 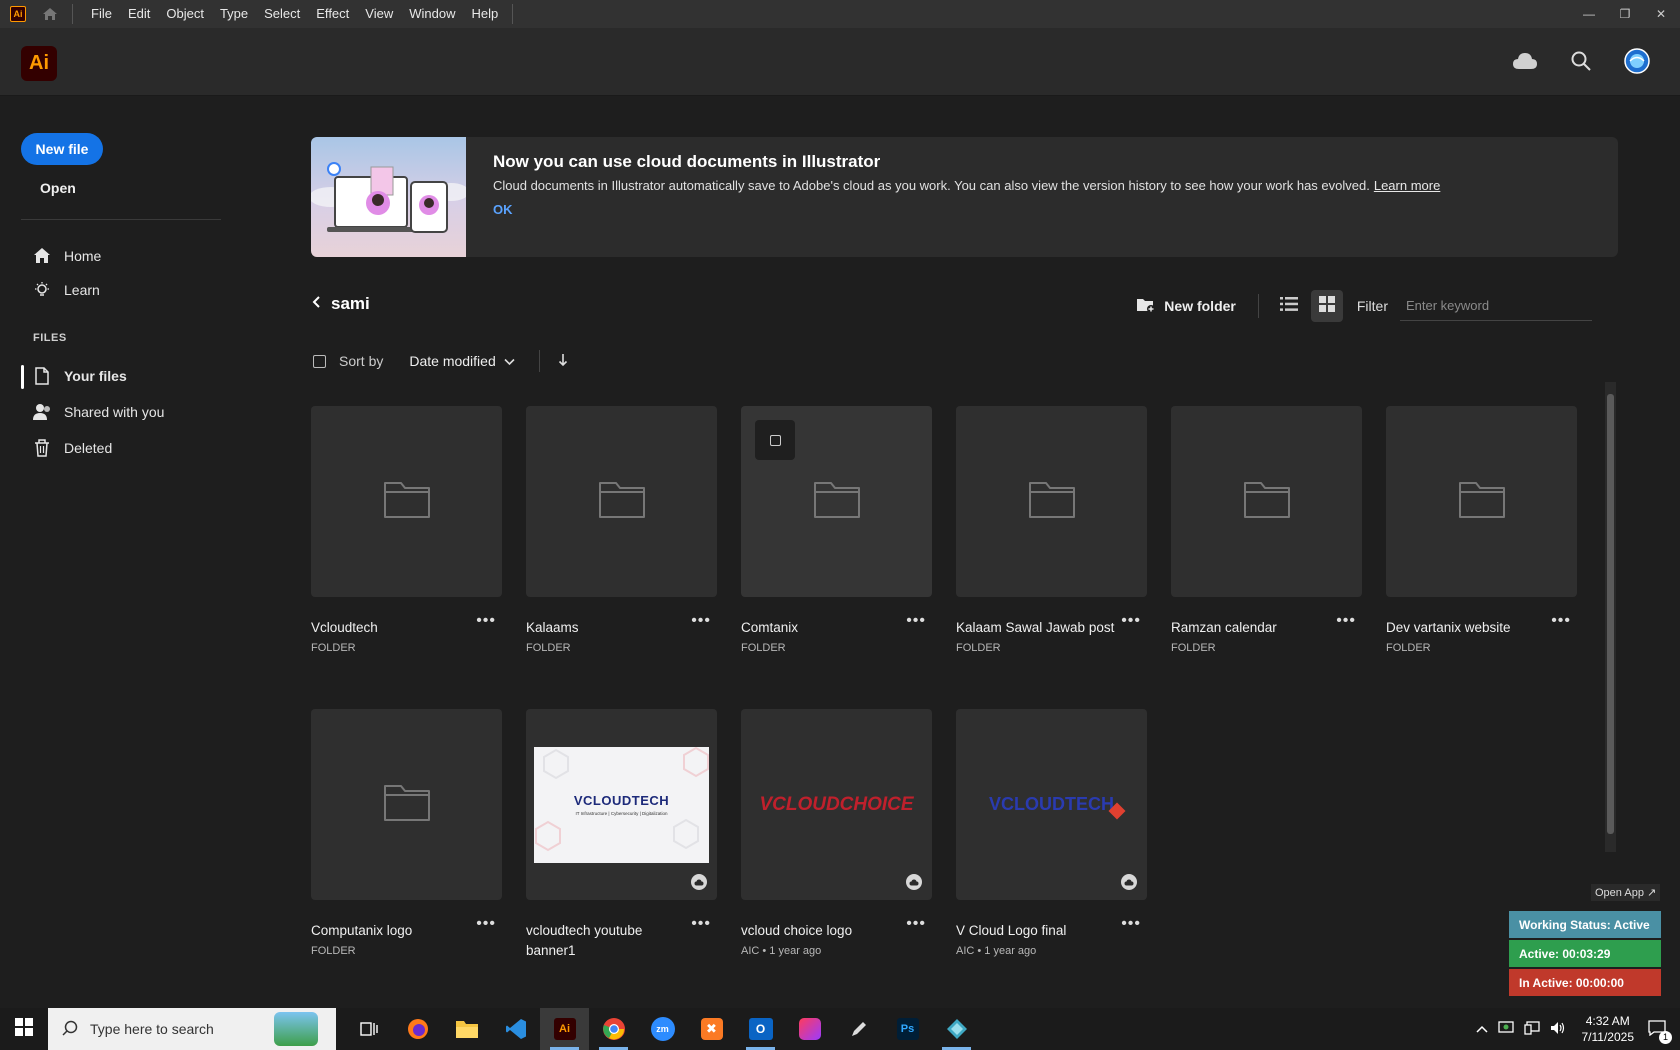 What do you see at coordinates (79, 376) in the screenshot?
I see `sidebar-item-your-files: Your files` at bounding box center [79, 376].